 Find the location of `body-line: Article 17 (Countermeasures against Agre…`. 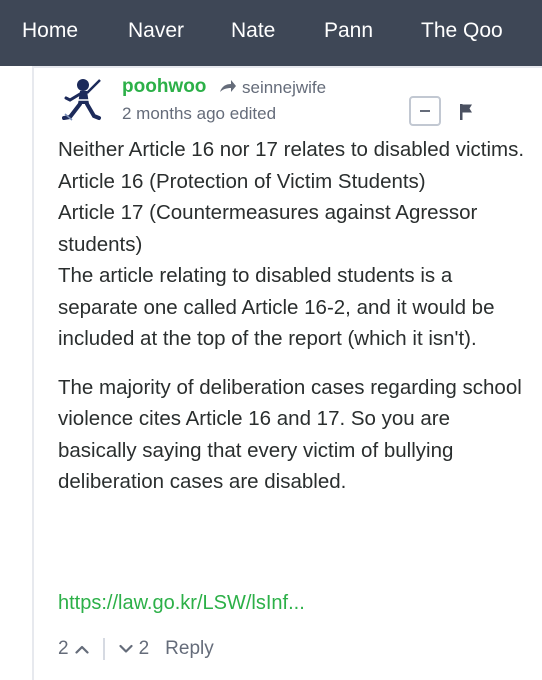

body-line: Article 17 (Countermeasures against Agre… is located at coordinates (268, 228).